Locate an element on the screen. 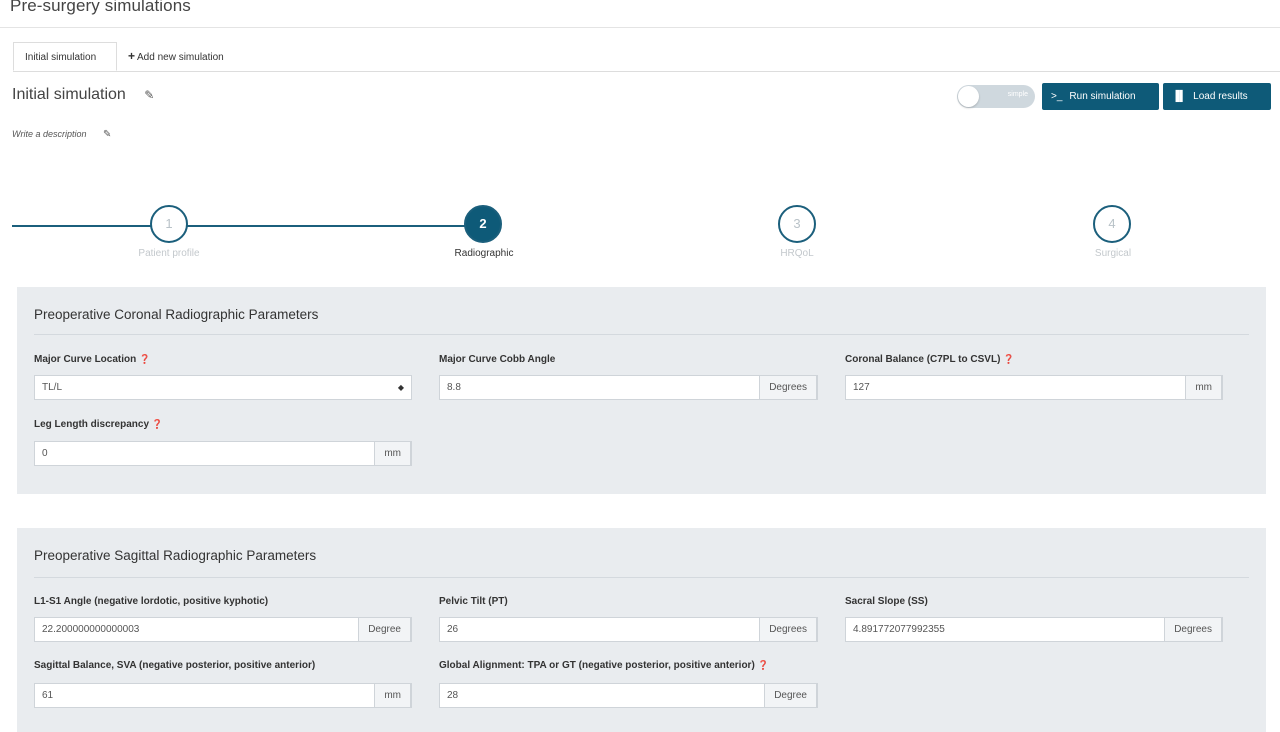  leg-length-label: Leg Length discrepancy ❓ is located at coordinates (98, 424).